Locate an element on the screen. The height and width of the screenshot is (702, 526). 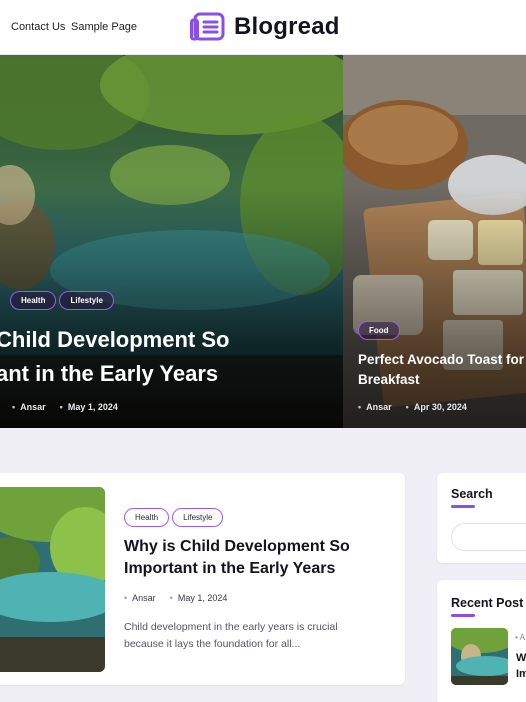
tag-health: Health is located at coordinates (33, 300).